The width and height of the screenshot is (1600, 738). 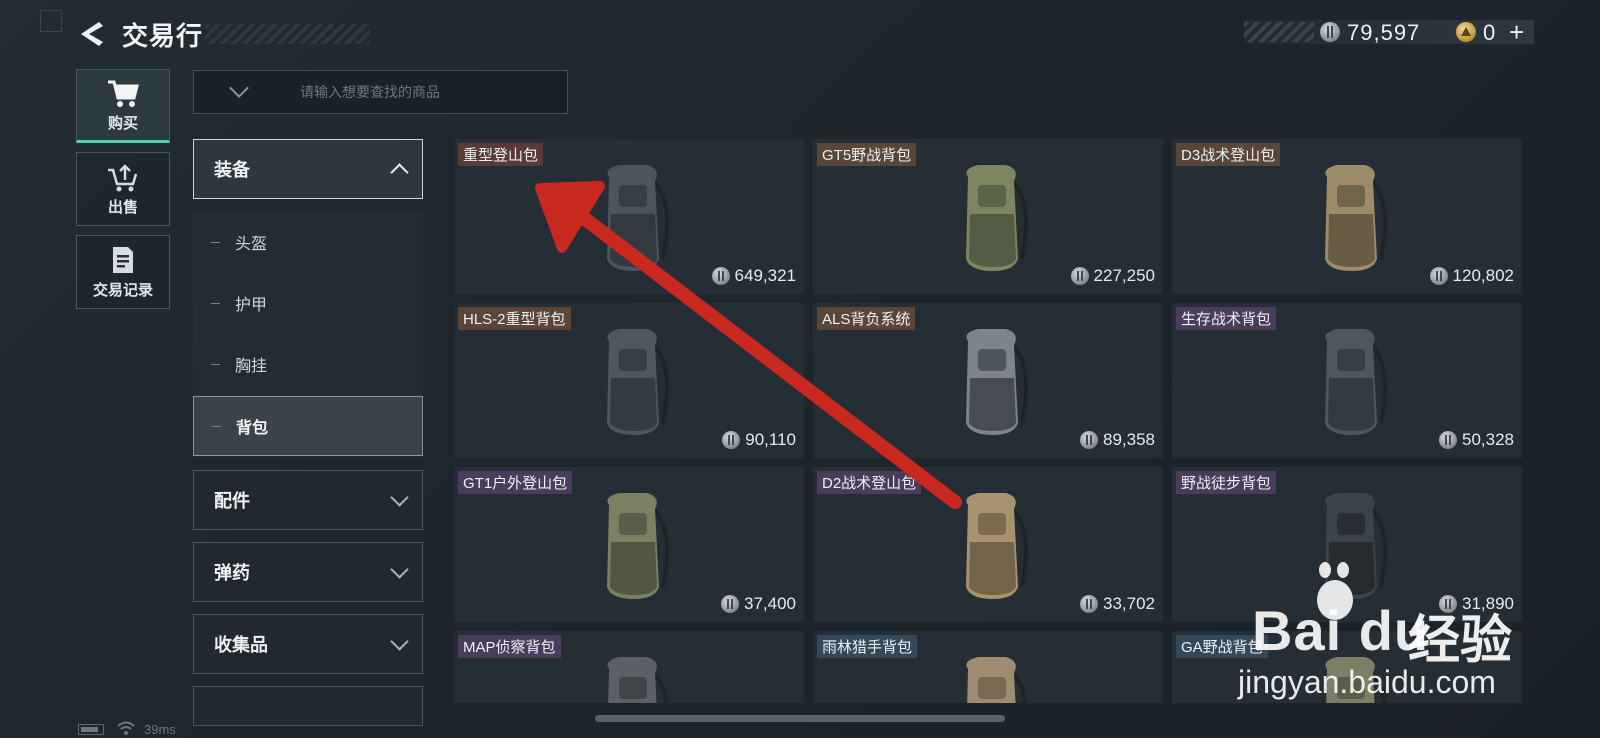 What do you see at coordinates (123, 259) in the screenshot?
I see `document-icon` at bounding box center [123, 259].